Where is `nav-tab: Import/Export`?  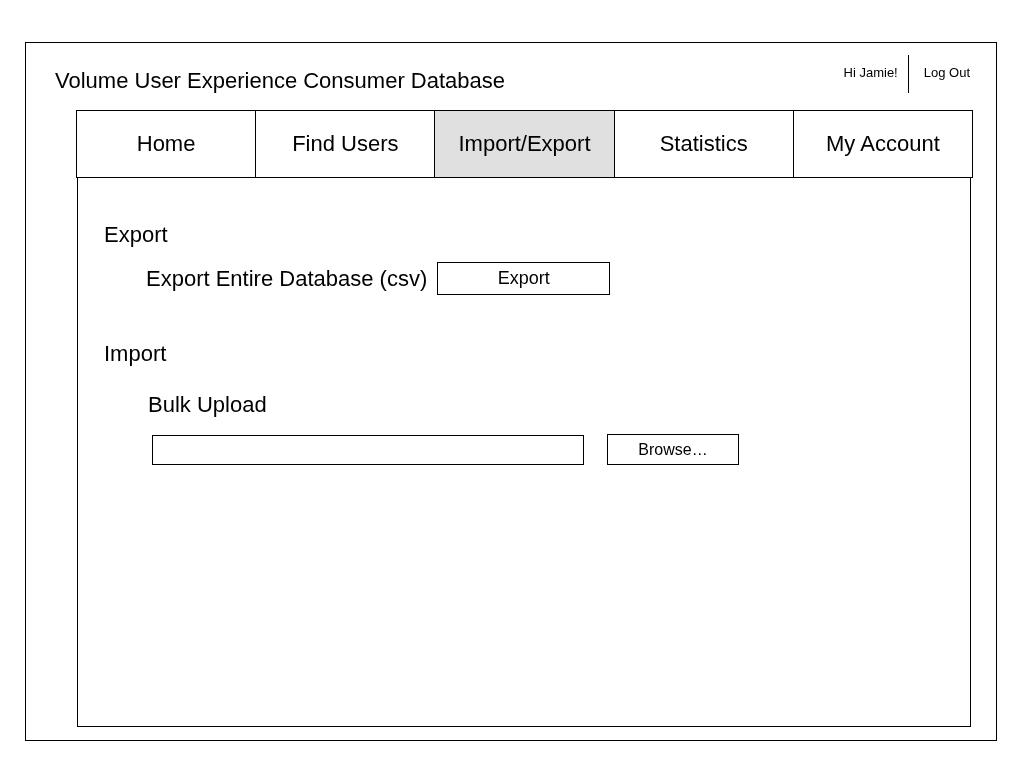
nav-tab: Import/Export is located at coordinates (524, 144).